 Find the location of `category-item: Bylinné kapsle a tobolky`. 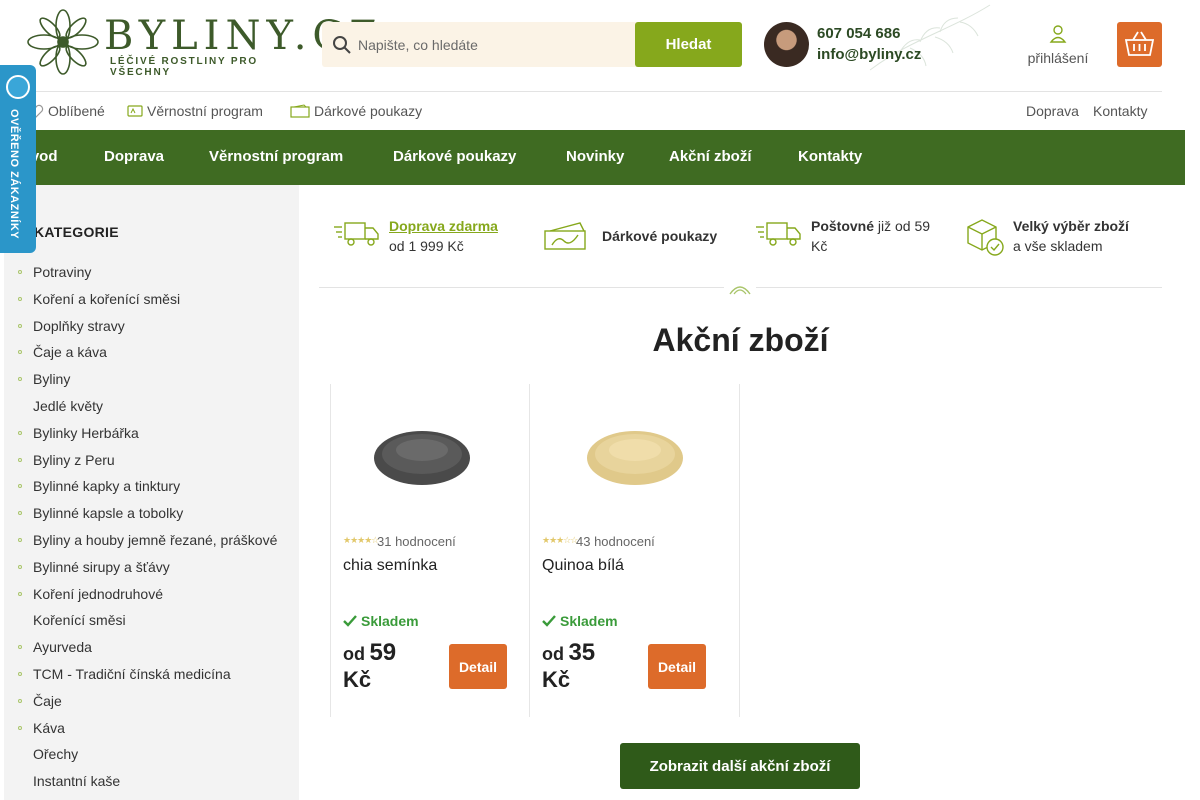

category-item: Bylinné kapsle a tobolky is located at coordinates (151, 513).